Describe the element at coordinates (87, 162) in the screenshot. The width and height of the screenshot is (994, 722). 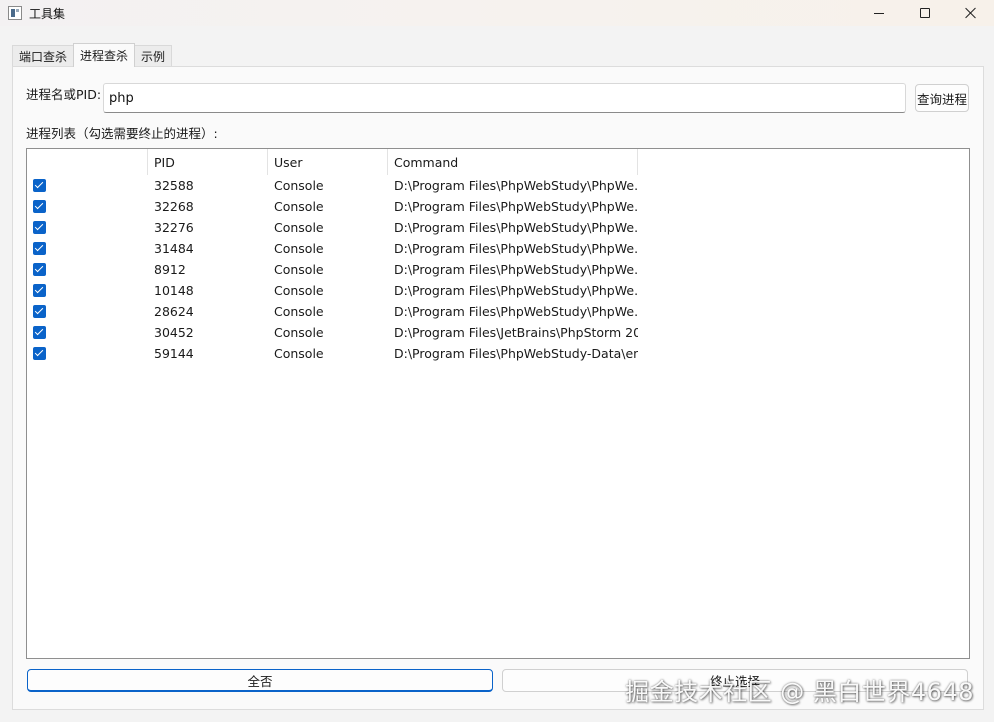
I see `column-header-check` at that location.